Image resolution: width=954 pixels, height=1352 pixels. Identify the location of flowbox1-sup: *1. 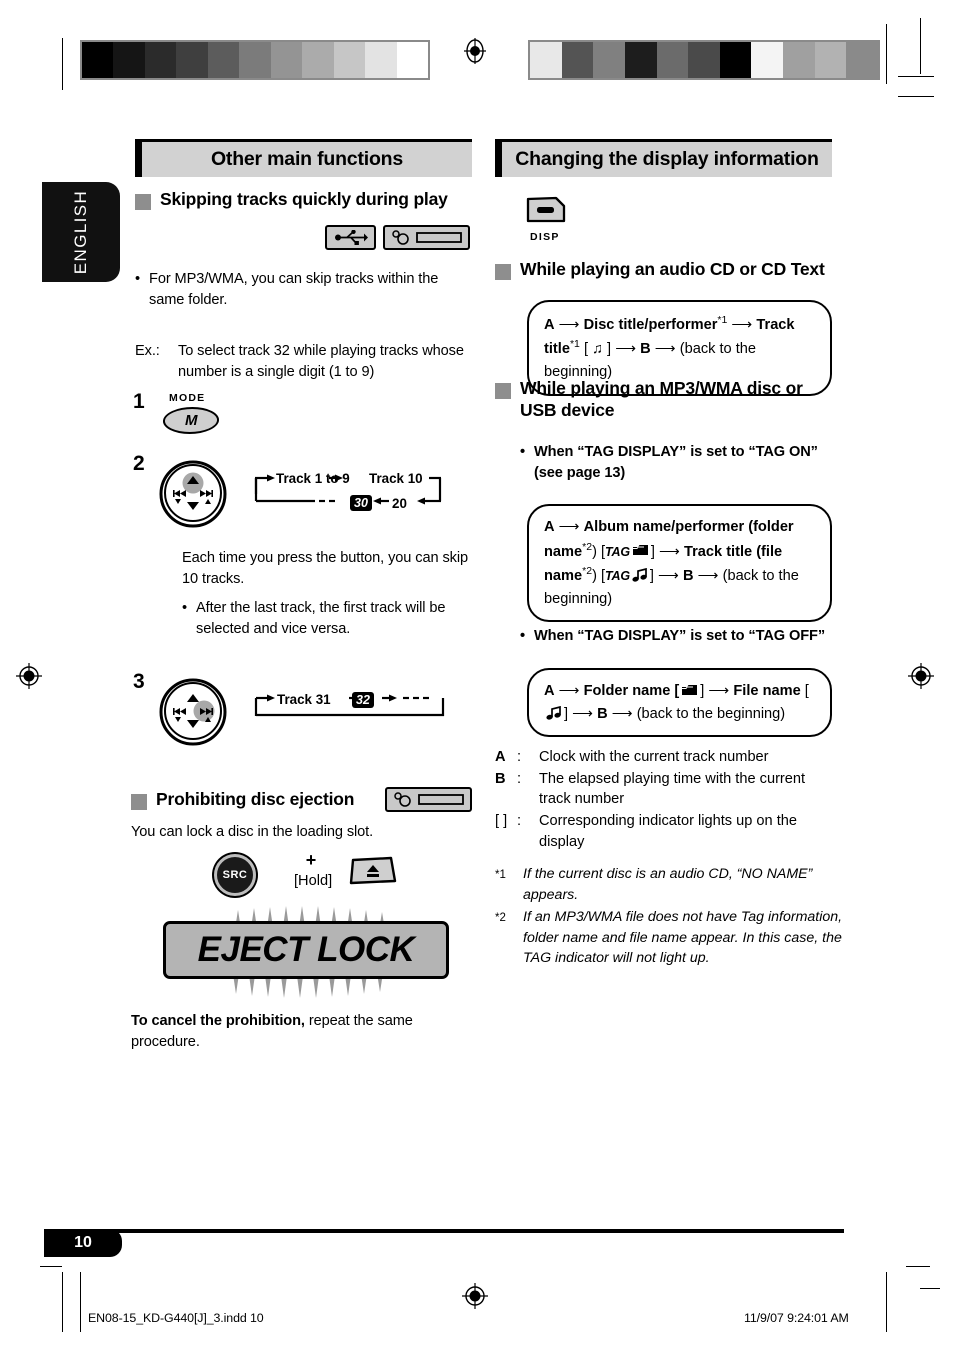
(722, 320).